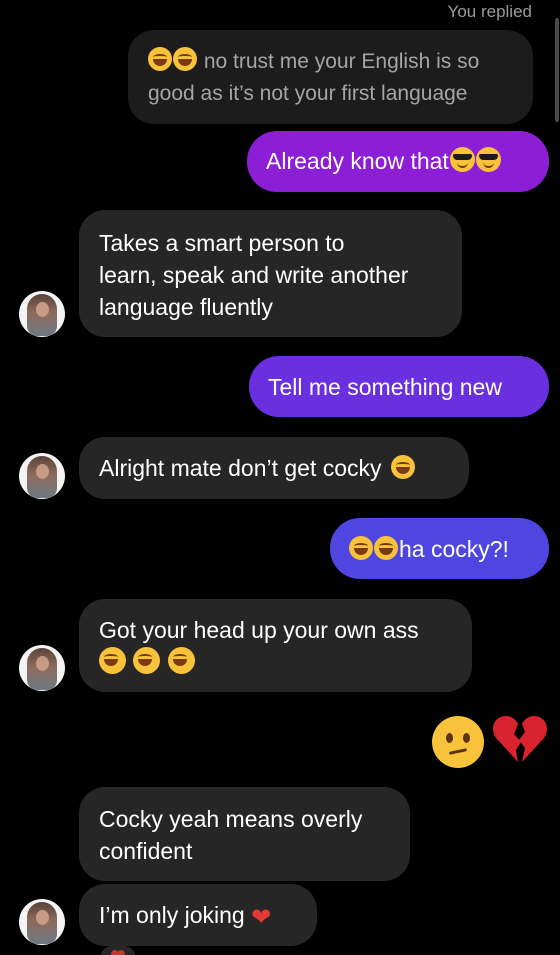 This screenshot has height=955, width=560. I want to click on message-text: Already know that, so click(357, 161).